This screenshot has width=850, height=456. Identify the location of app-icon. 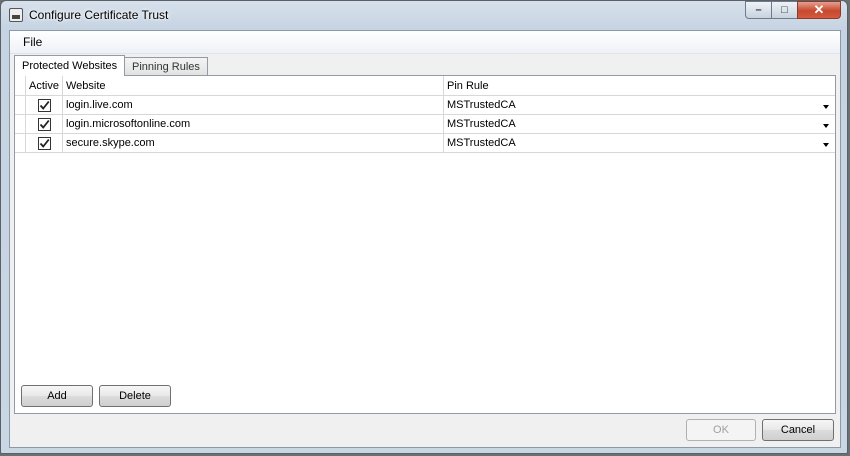
(16, 15).